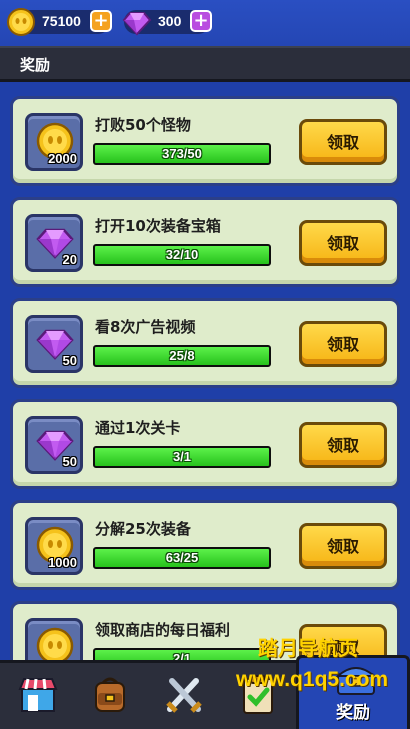 Image resolution: width=410 pixels, height=729 pixels. I want to click on progress-text: 373/50, so click(182, 153).